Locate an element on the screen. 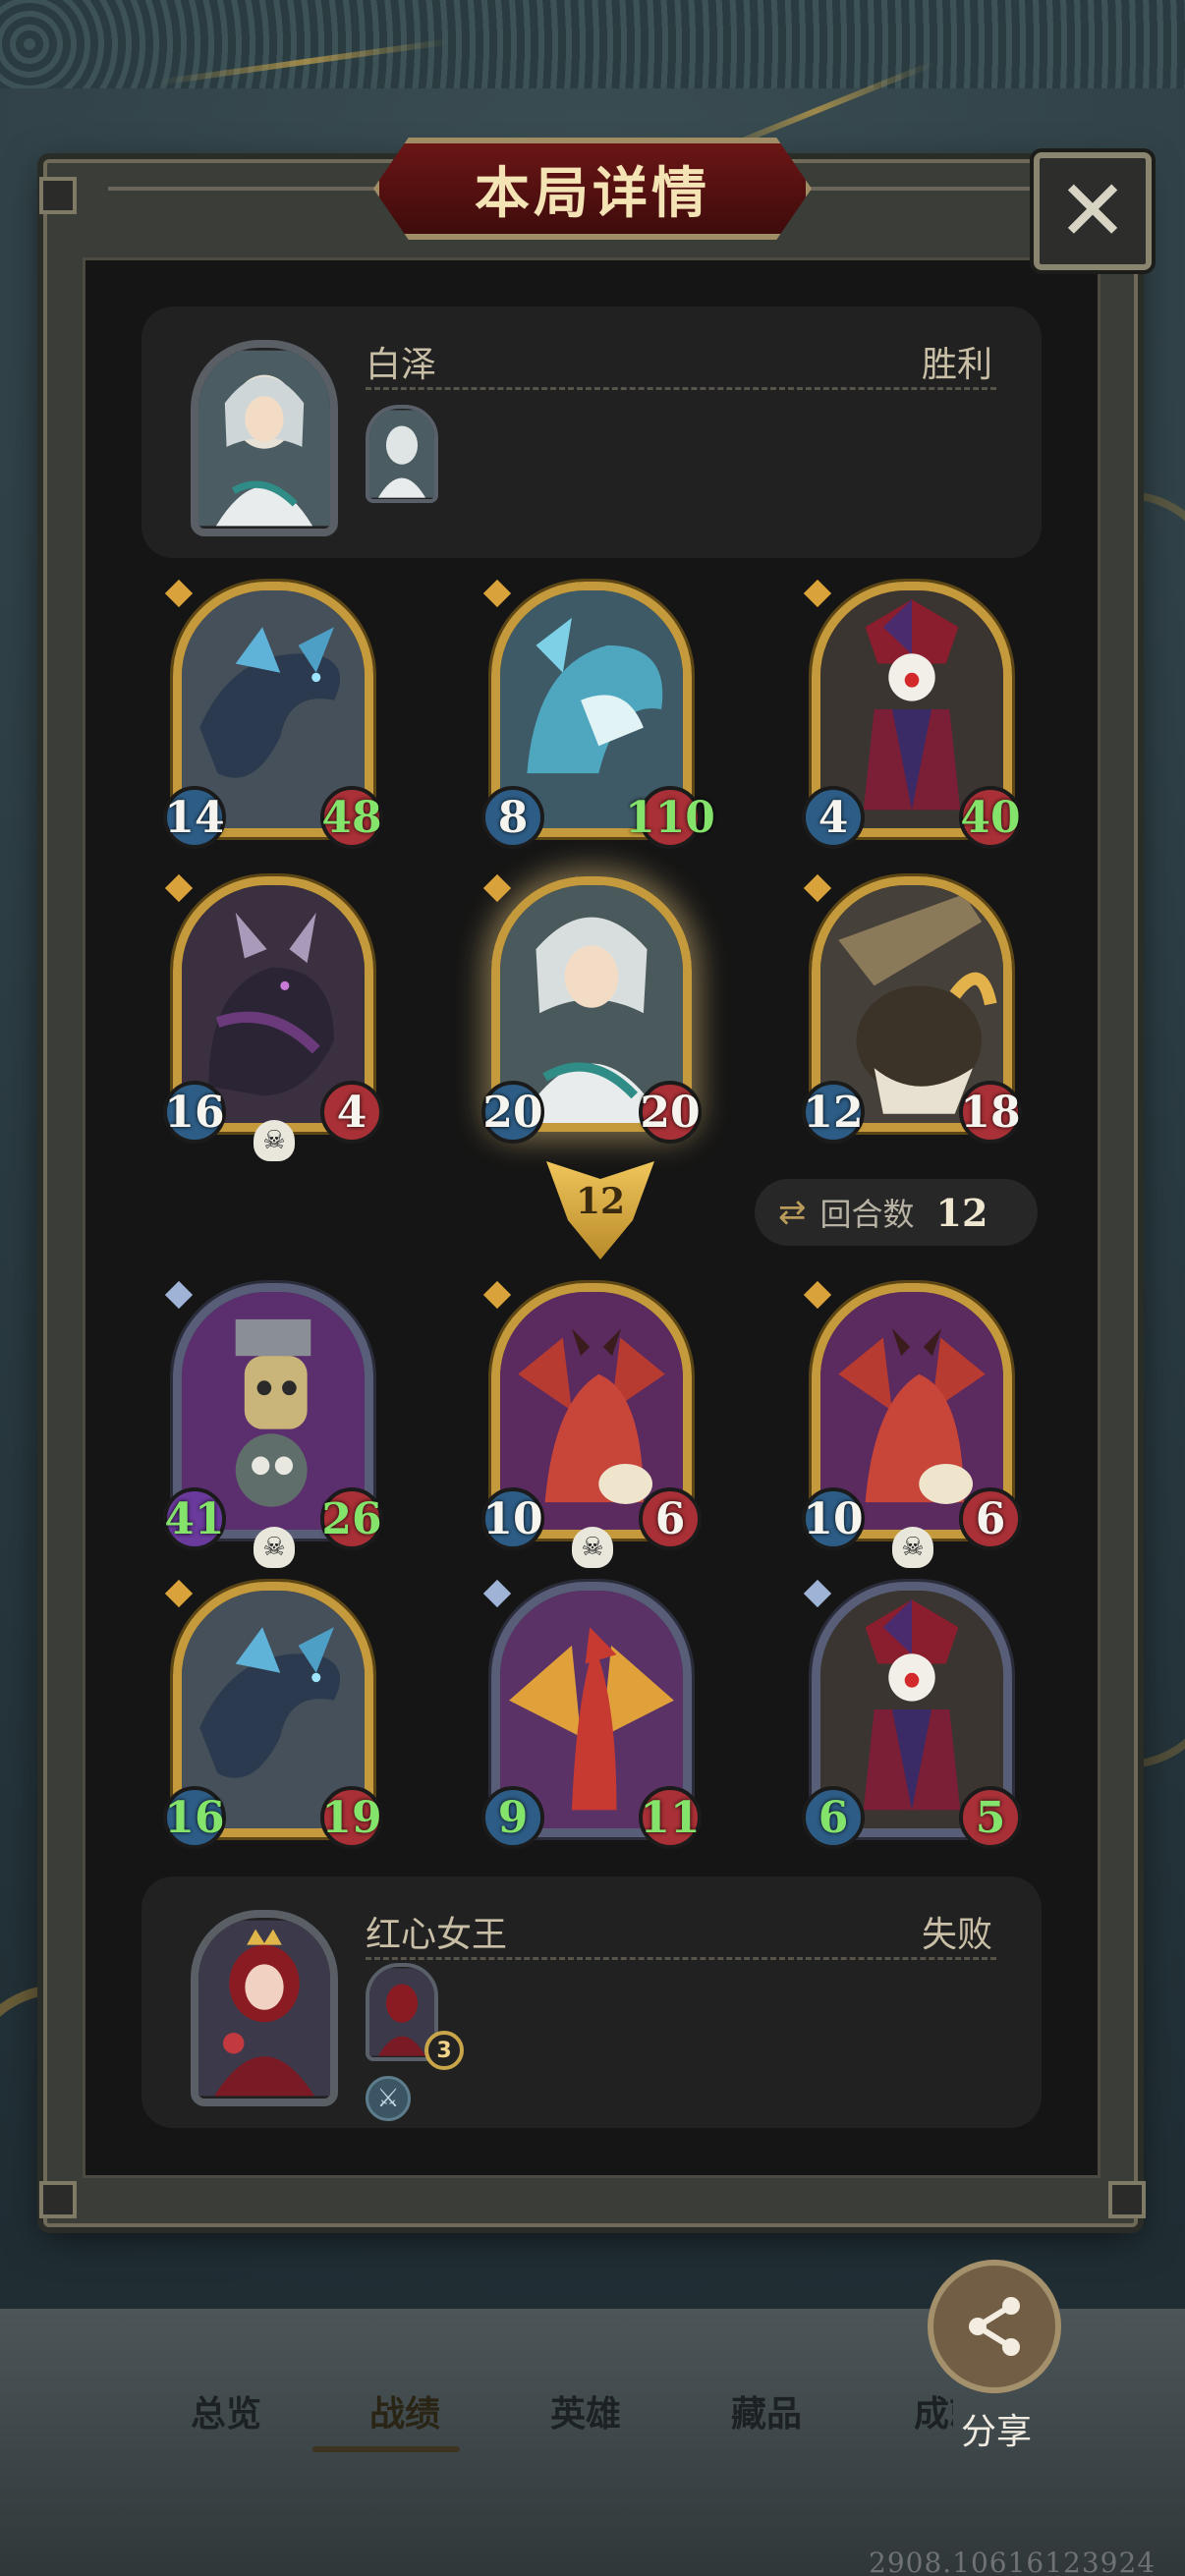  damage-value: 12 is located at coordinates (600, 1201).